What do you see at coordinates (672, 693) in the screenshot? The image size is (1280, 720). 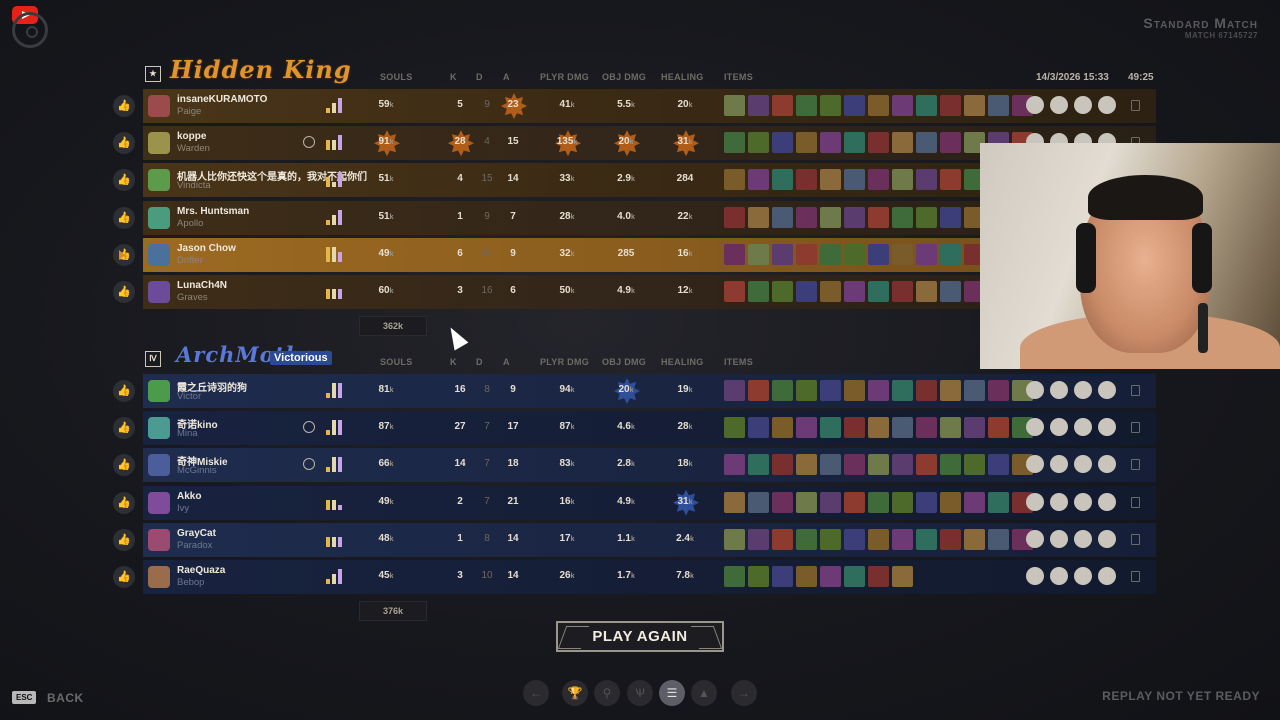 I see `nav-button: ☰` at bounding box center [672, 693].